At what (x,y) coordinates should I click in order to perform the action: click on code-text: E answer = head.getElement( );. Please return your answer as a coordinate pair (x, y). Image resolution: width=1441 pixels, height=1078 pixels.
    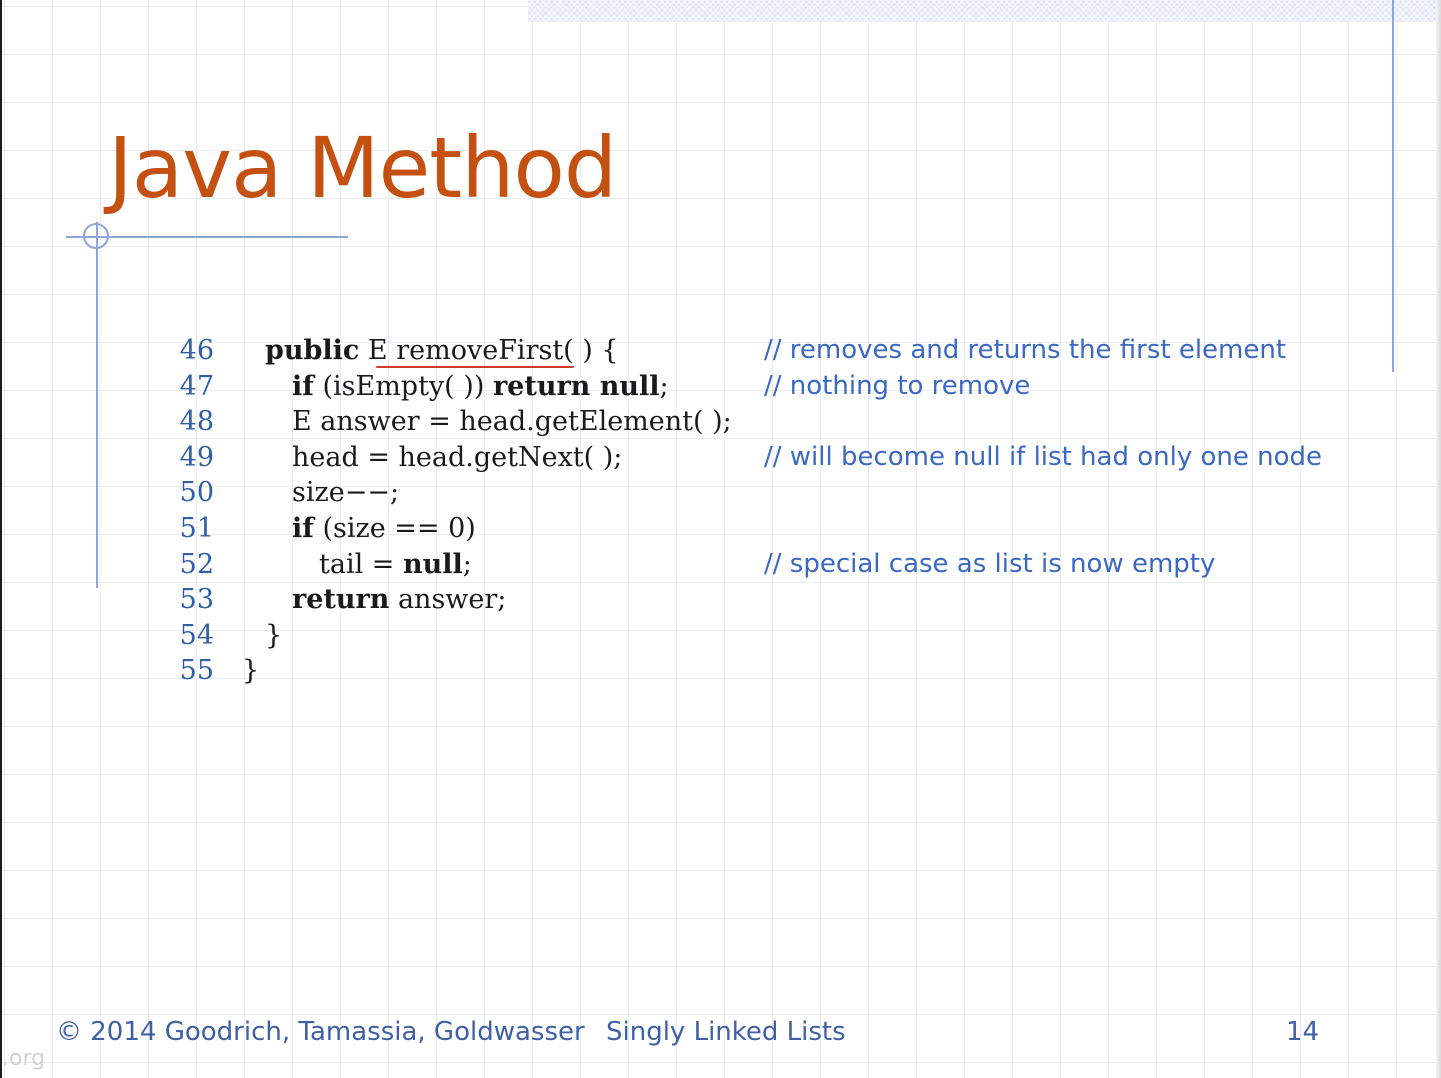
    Looking at the image, I should click on (512, 422).